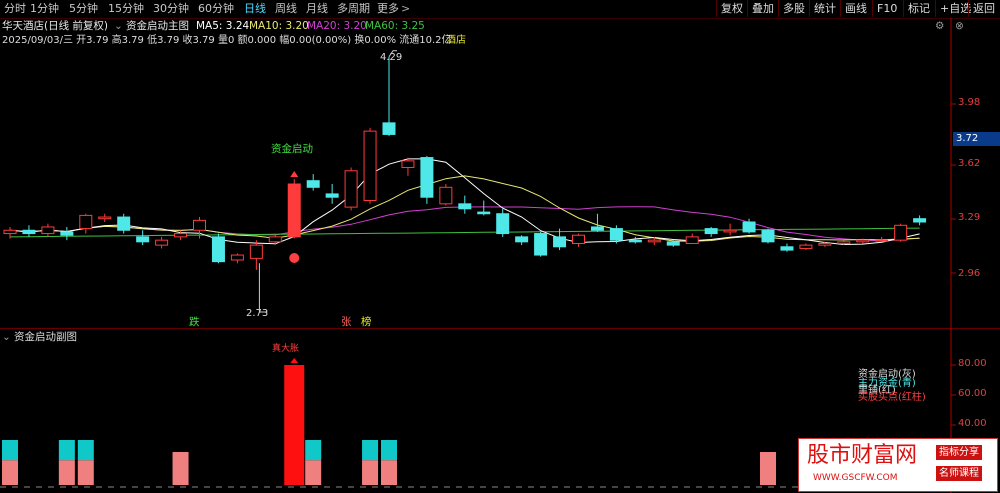  What do you see at coordinates (294, 258) in the screenshot?
I see `signal-dot-icon` at bounding box center [294, 258].